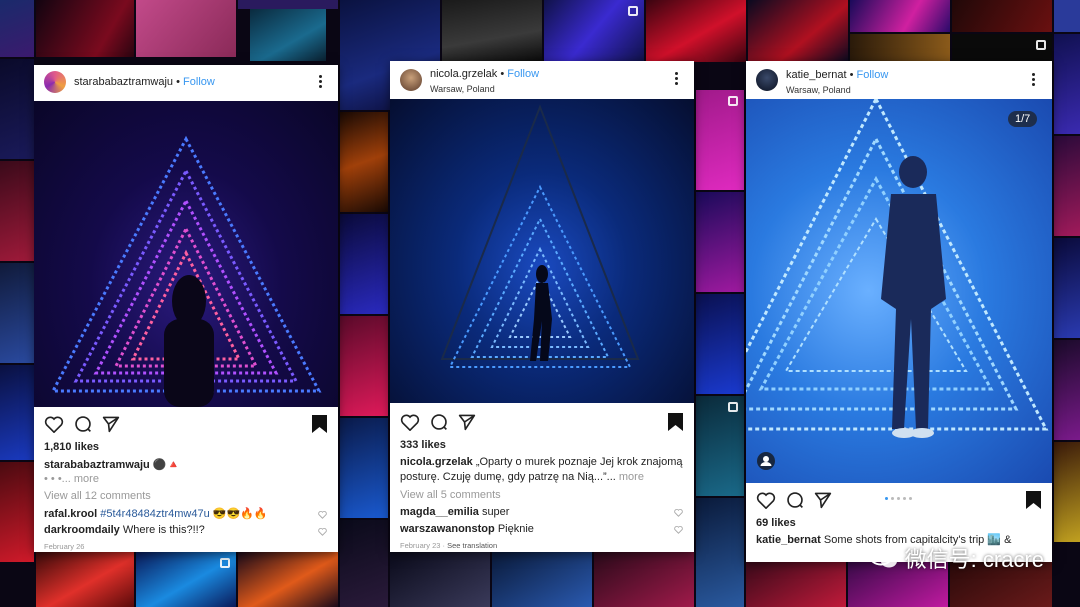  I want to click on neon-triangle-image, so click(540, 236).